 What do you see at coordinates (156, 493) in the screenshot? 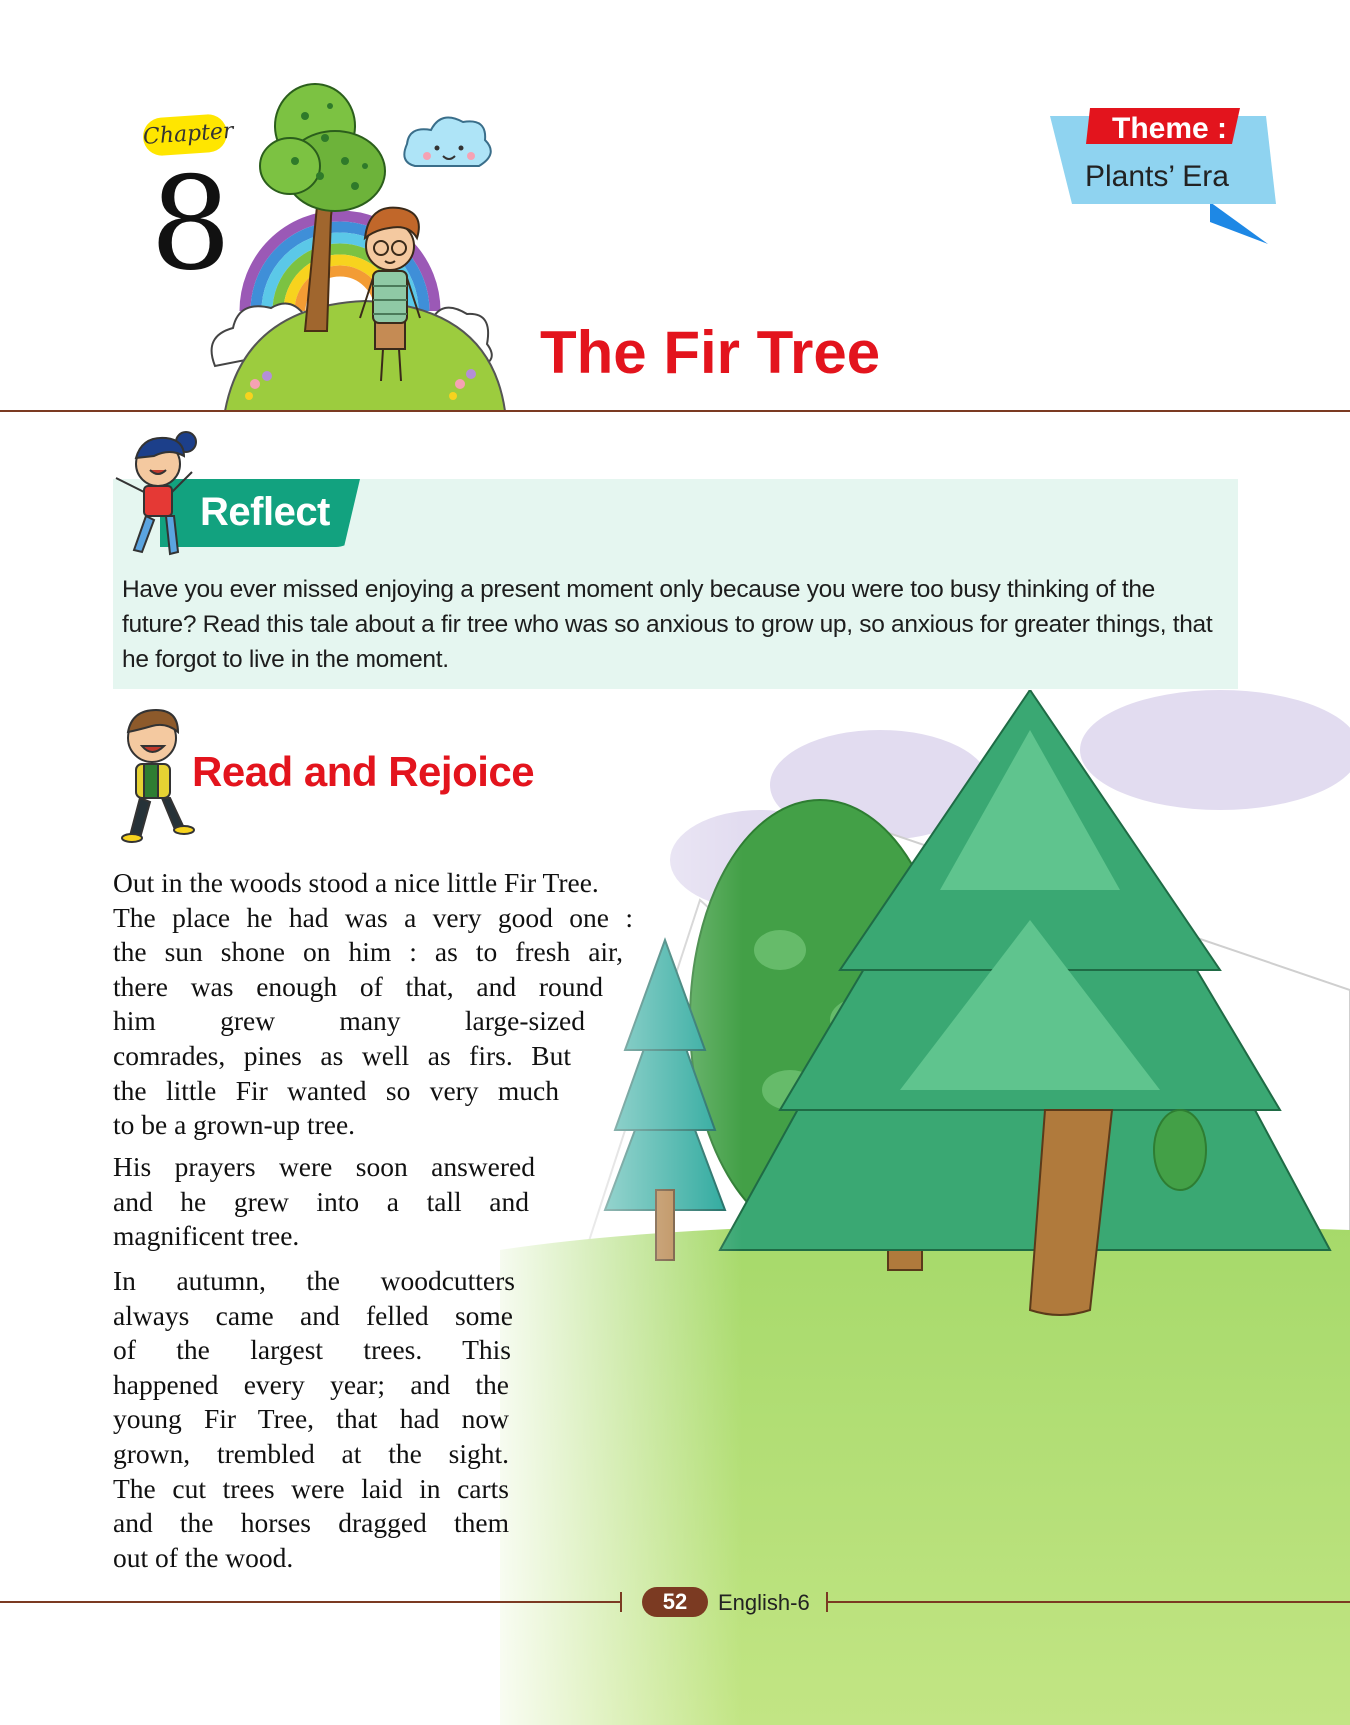
I see `jumping-girl-illustration` at bounding box center [156, 493].